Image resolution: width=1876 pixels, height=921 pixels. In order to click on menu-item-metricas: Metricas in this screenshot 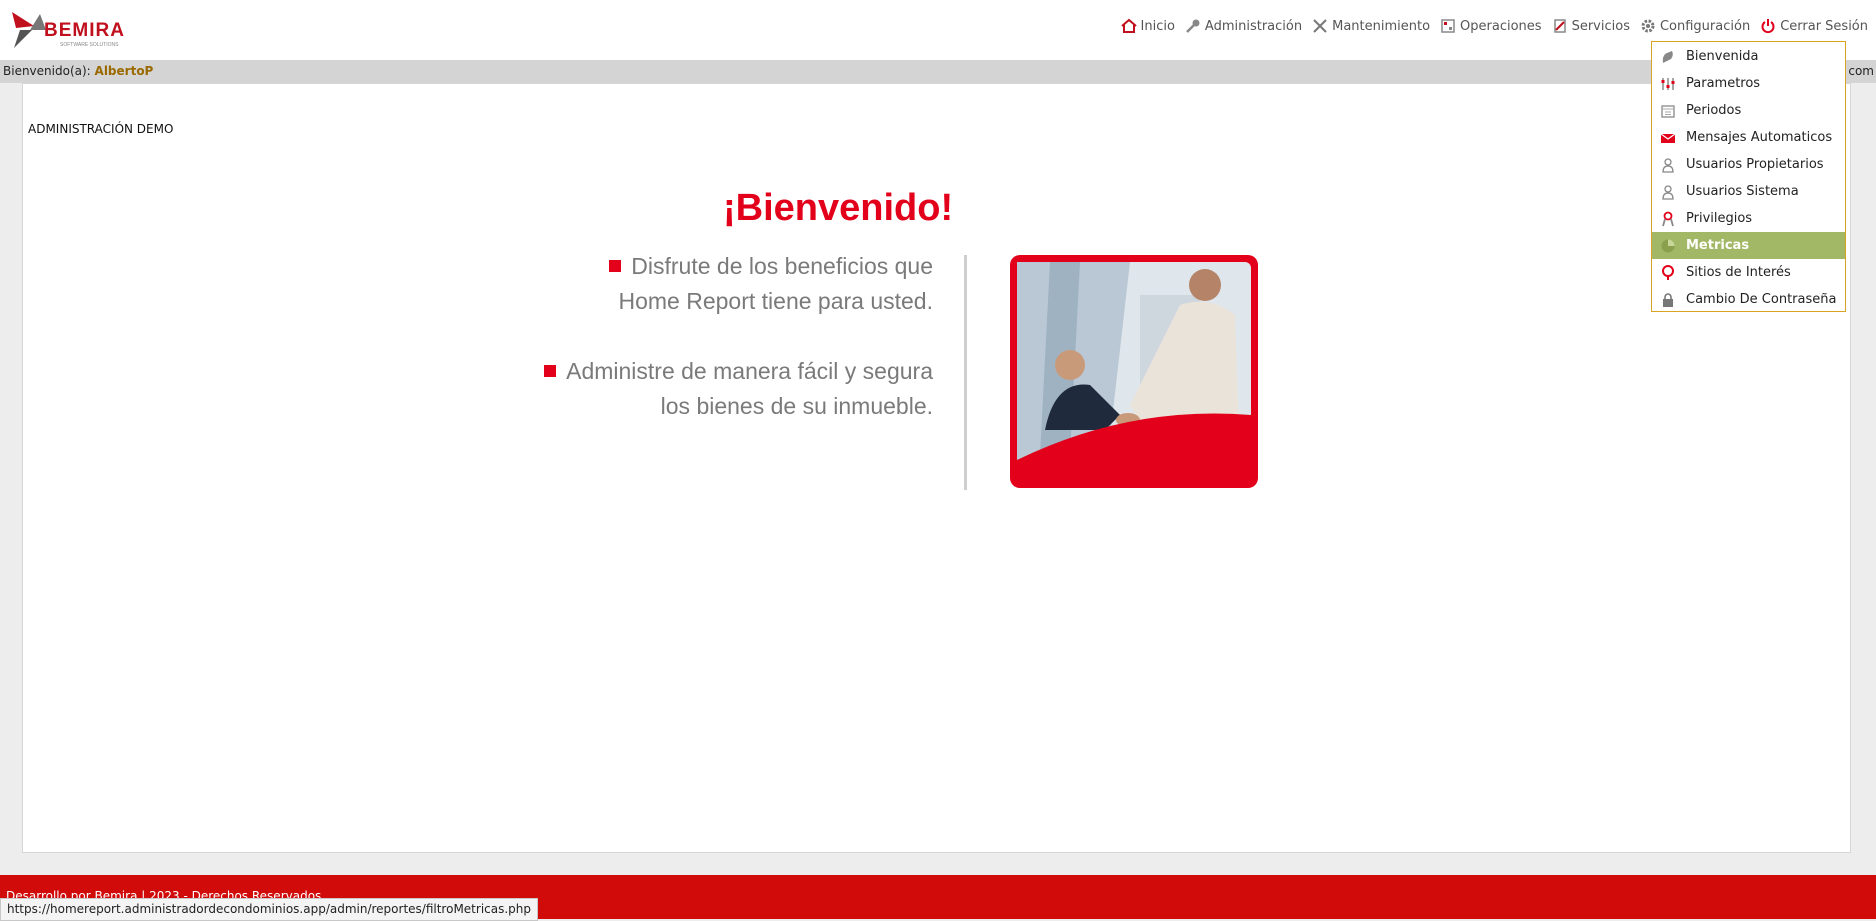, I will do `click(1748, 245)`.